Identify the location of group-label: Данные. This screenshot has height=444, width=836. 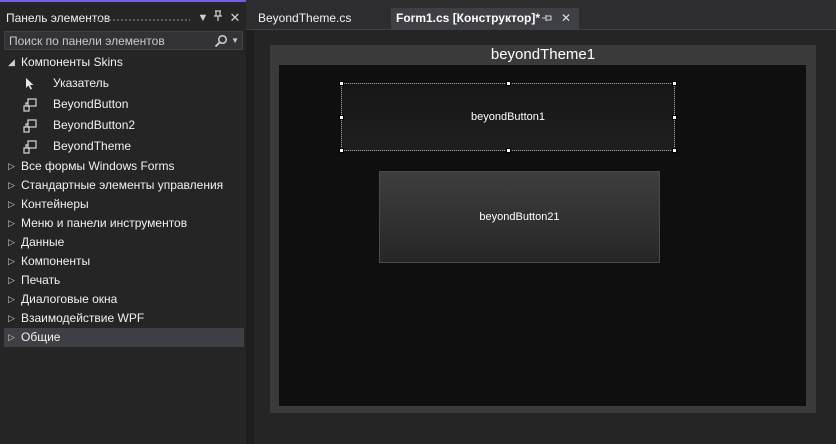
(43, 242).